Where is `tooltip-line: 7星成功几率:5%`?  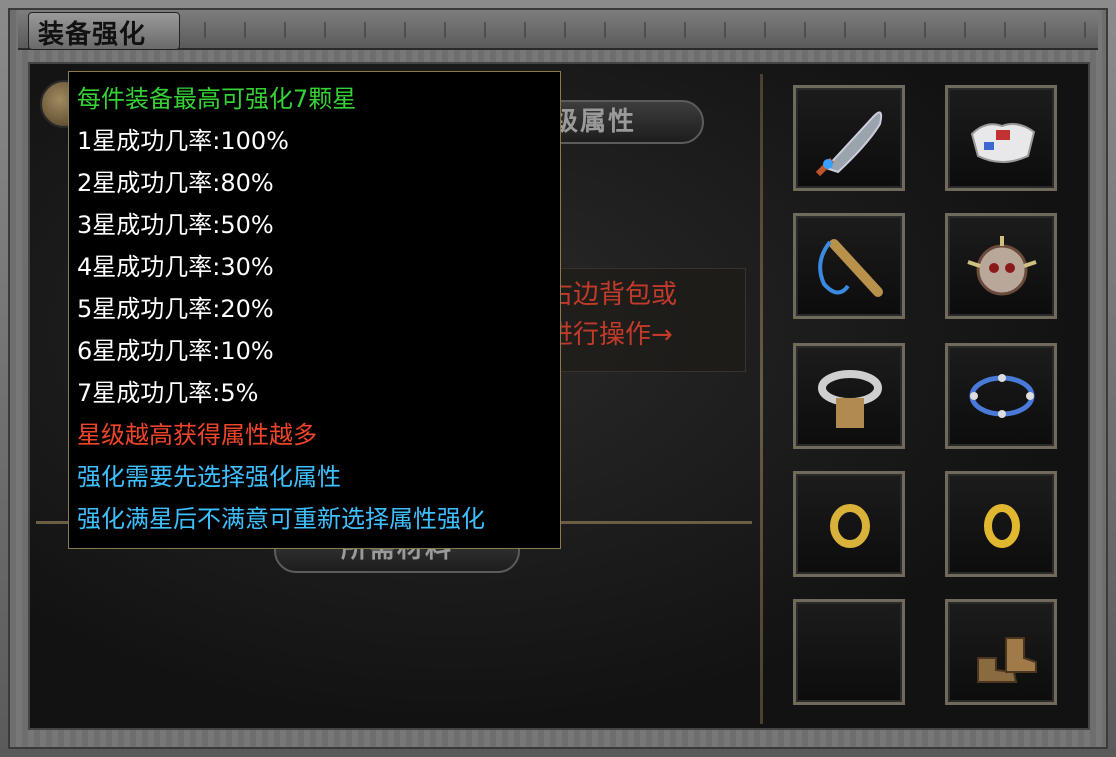 tooltip-line: 7星成功几率:5% is located at coordinates (168, 393).